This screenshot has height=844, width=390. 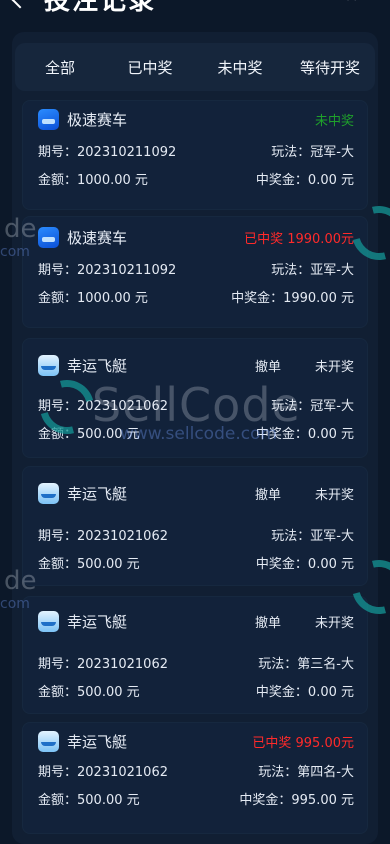 What do you see at coordinates (150, 67) in the screenshot?
I see `tab-won: 已中奖` at bounding box center [150, 67].